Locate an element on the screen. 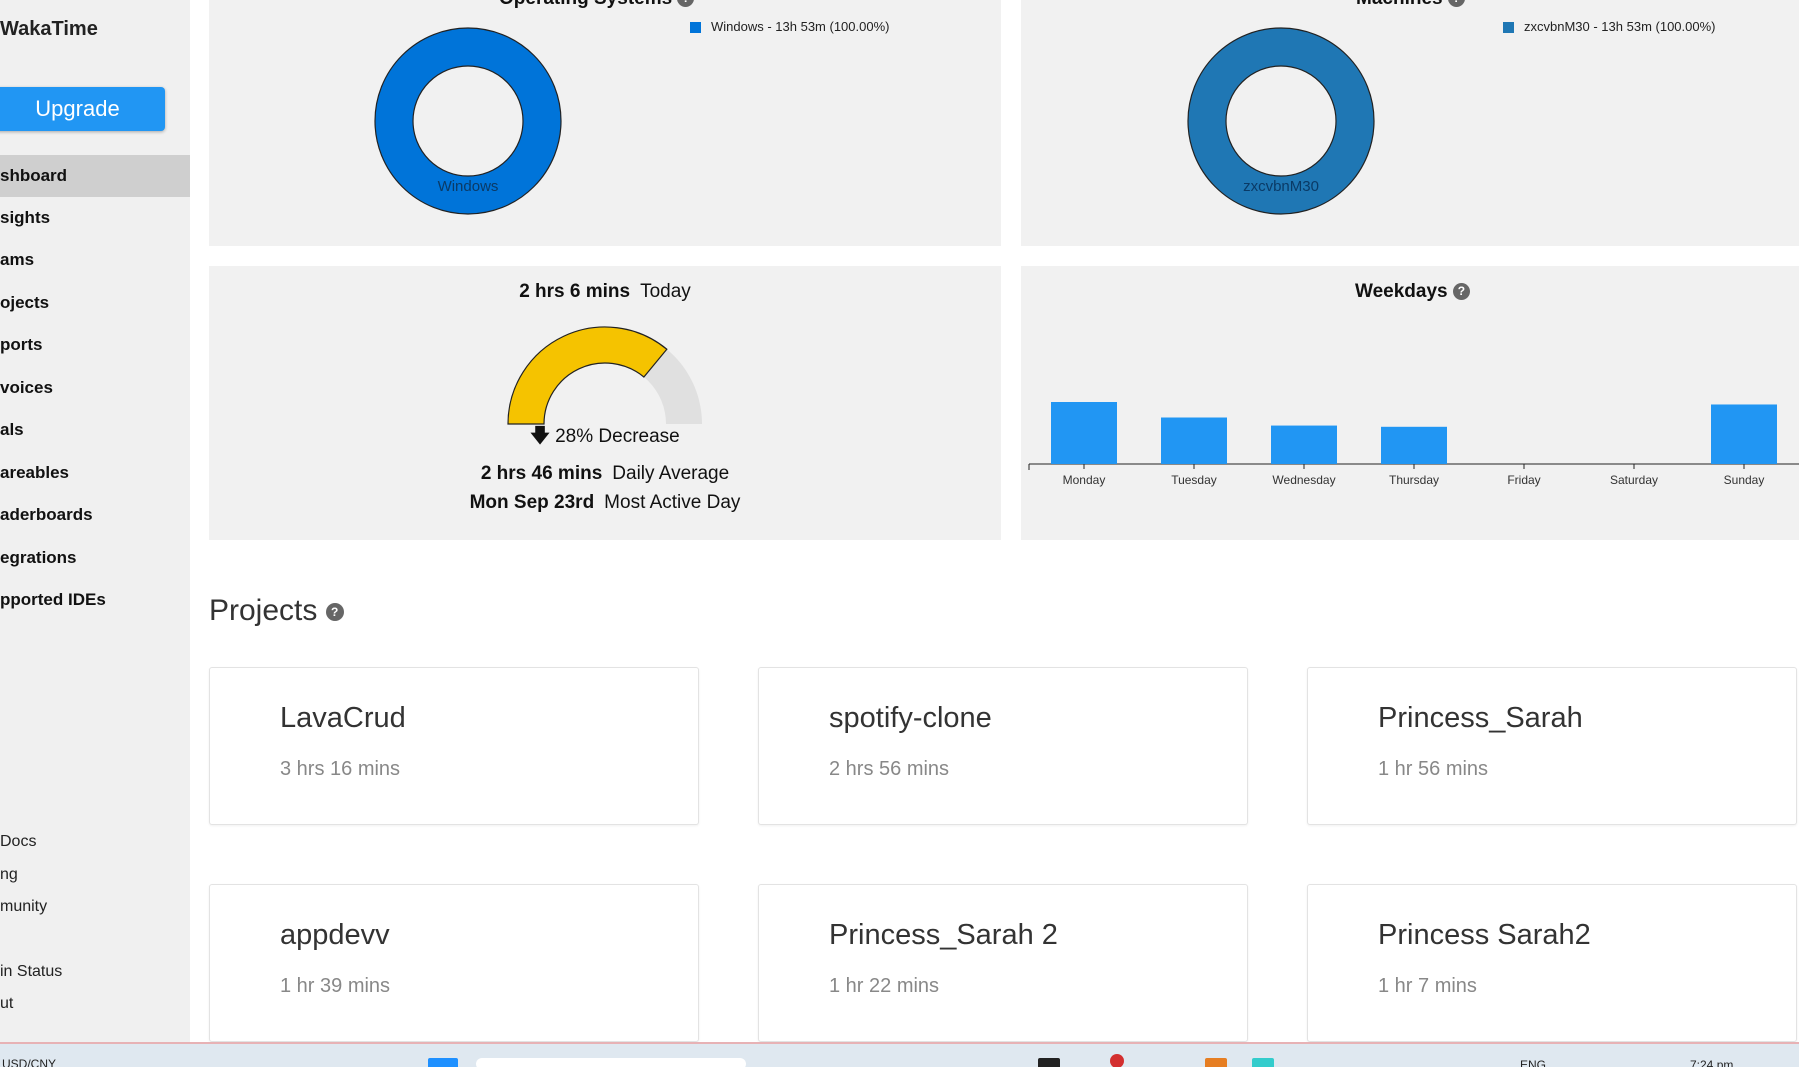  os-donut-chart: Windows is located at coordinates (468, 121).